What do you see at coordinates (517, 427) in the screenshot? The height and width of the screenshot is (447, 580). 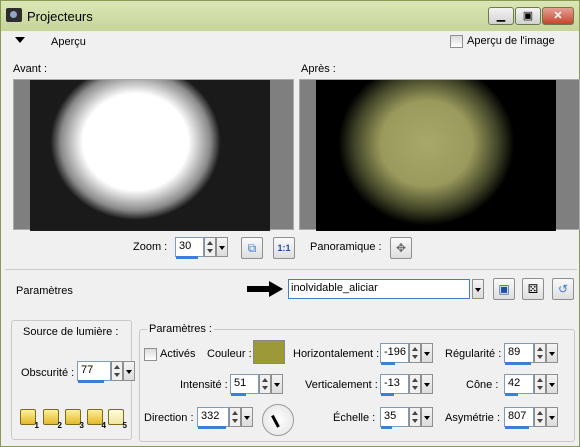 I see `asymetrie-bar` at bounding box center [517, 427].